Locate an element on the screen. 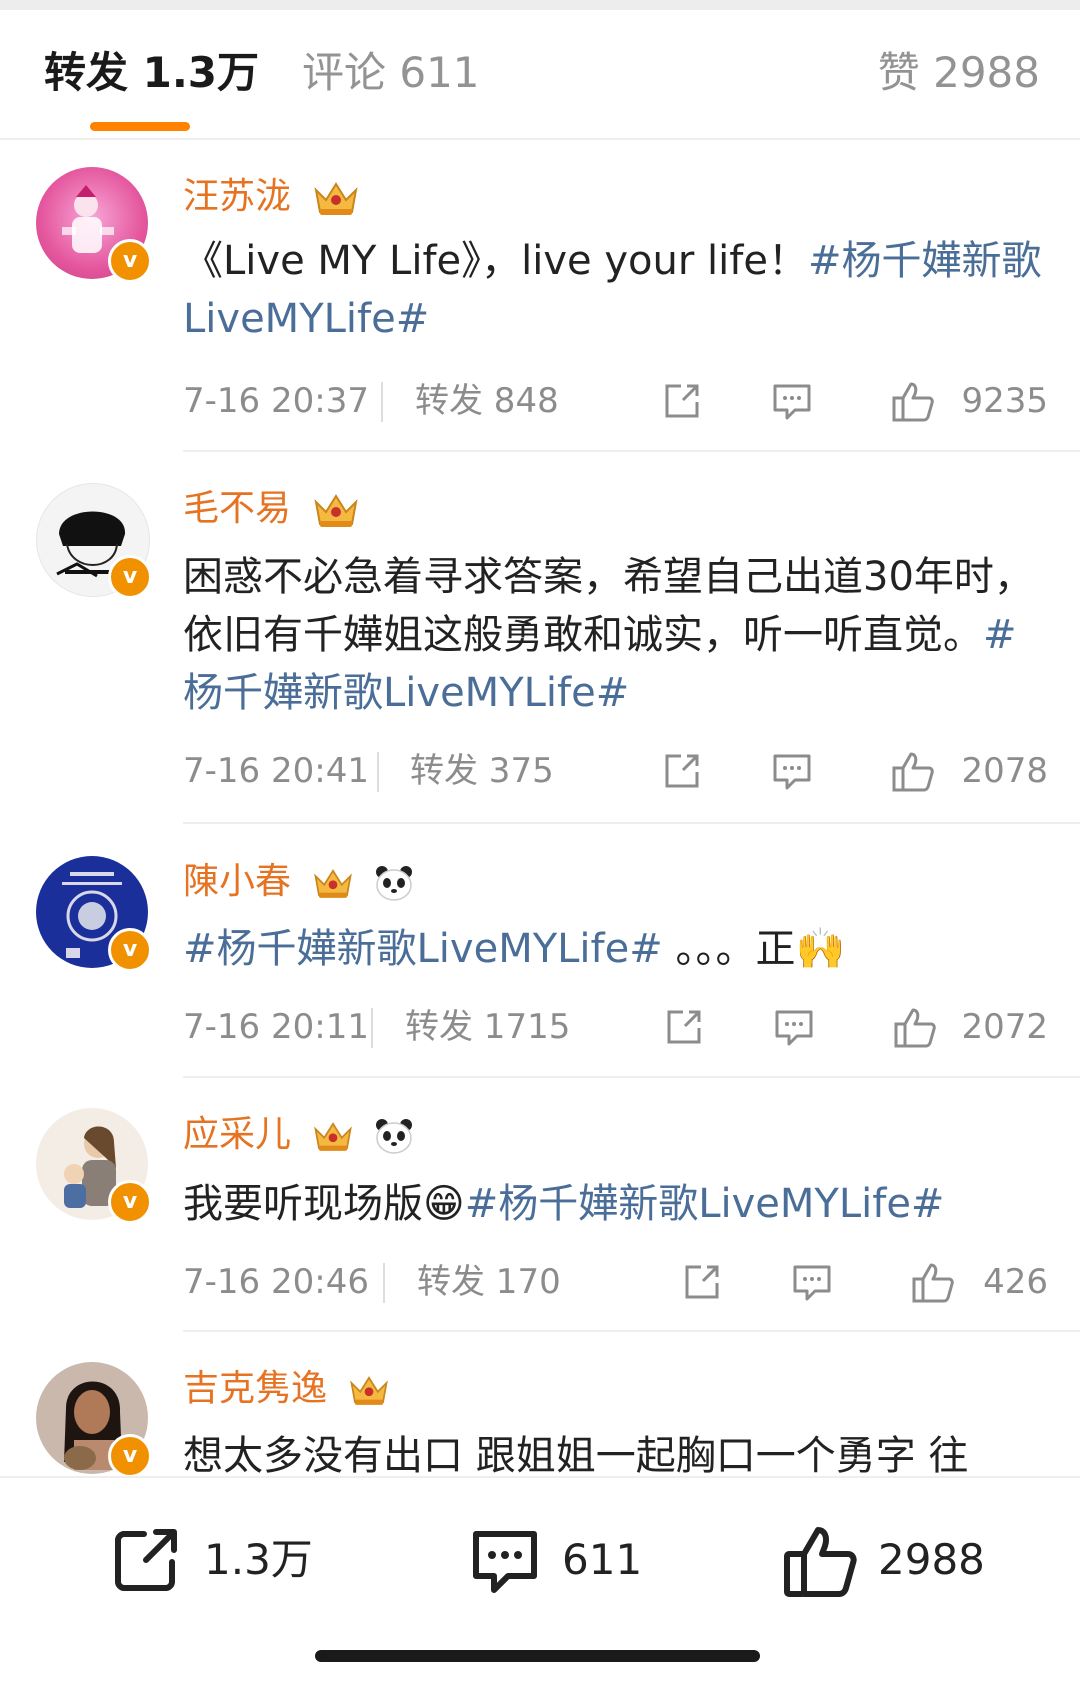  home-indicator is located at coordinates (537, 1656).